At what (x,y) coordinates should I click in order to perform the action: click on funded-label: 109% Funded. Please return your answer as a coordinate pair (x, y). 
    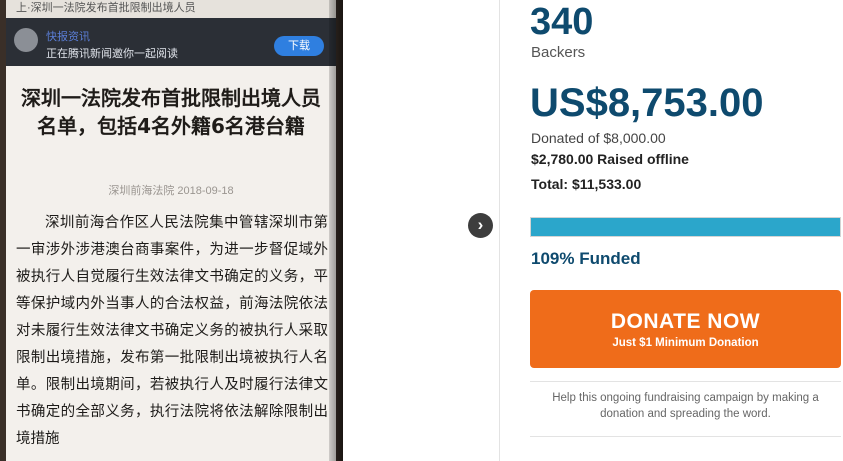
    Looking at the image, I should click on (586, 258).